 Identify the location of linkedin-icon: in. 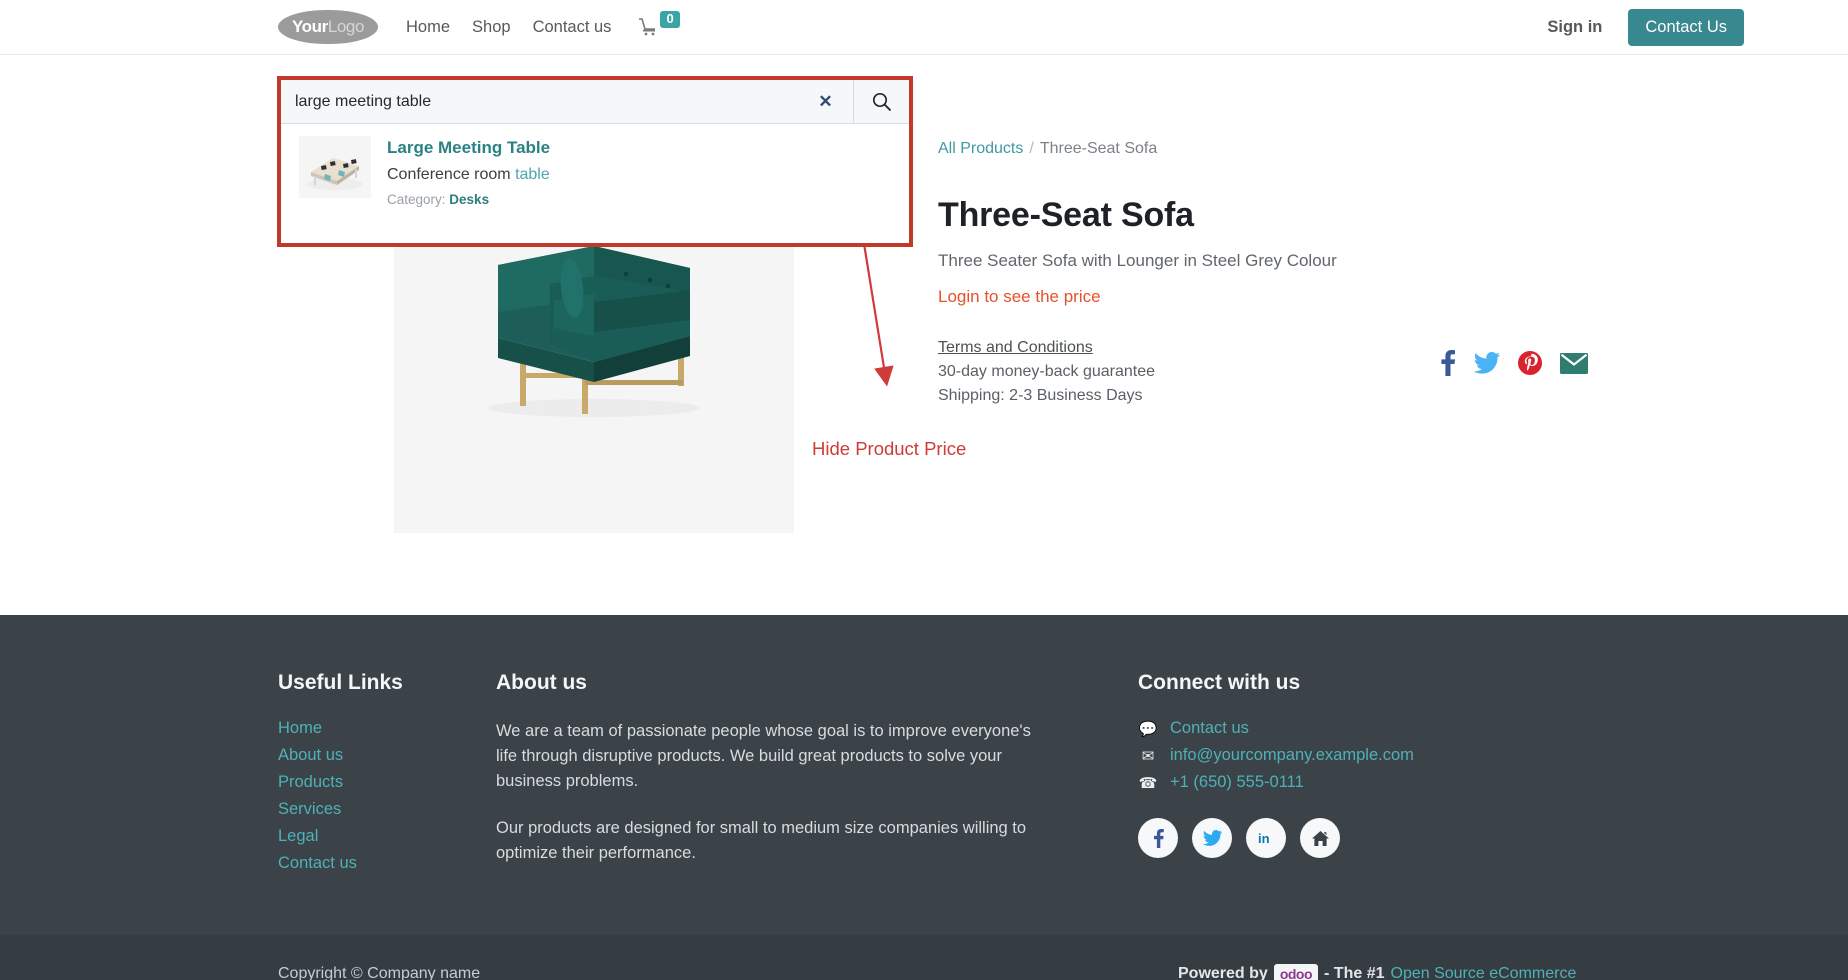
(1266, 838).